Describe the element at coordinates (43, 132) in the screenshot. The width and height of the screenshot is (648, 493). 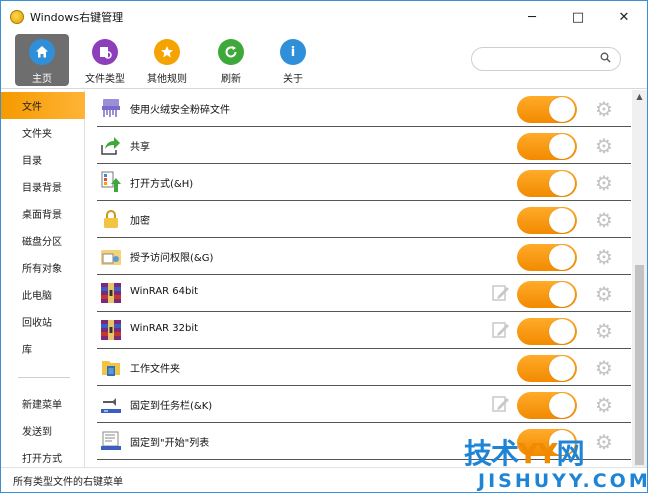
I see `sidebar-item-folder: 文件夹` at that location.